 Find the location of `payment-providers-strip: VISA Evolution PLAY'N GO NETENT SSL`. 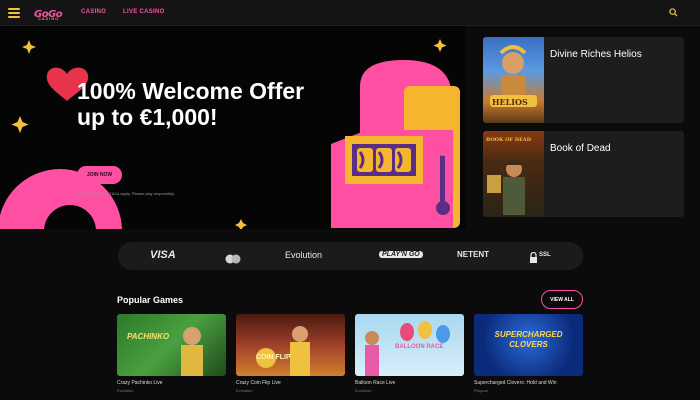

payment-providers-strip: VISA Evolution PLAY'N GO NETENT SSL is located at coordinates (350, 256).